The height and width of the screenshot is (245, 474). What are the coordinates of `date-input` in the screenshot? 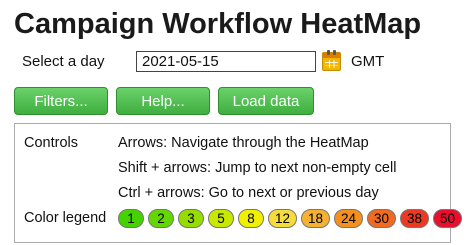 It's located at (226, 61).